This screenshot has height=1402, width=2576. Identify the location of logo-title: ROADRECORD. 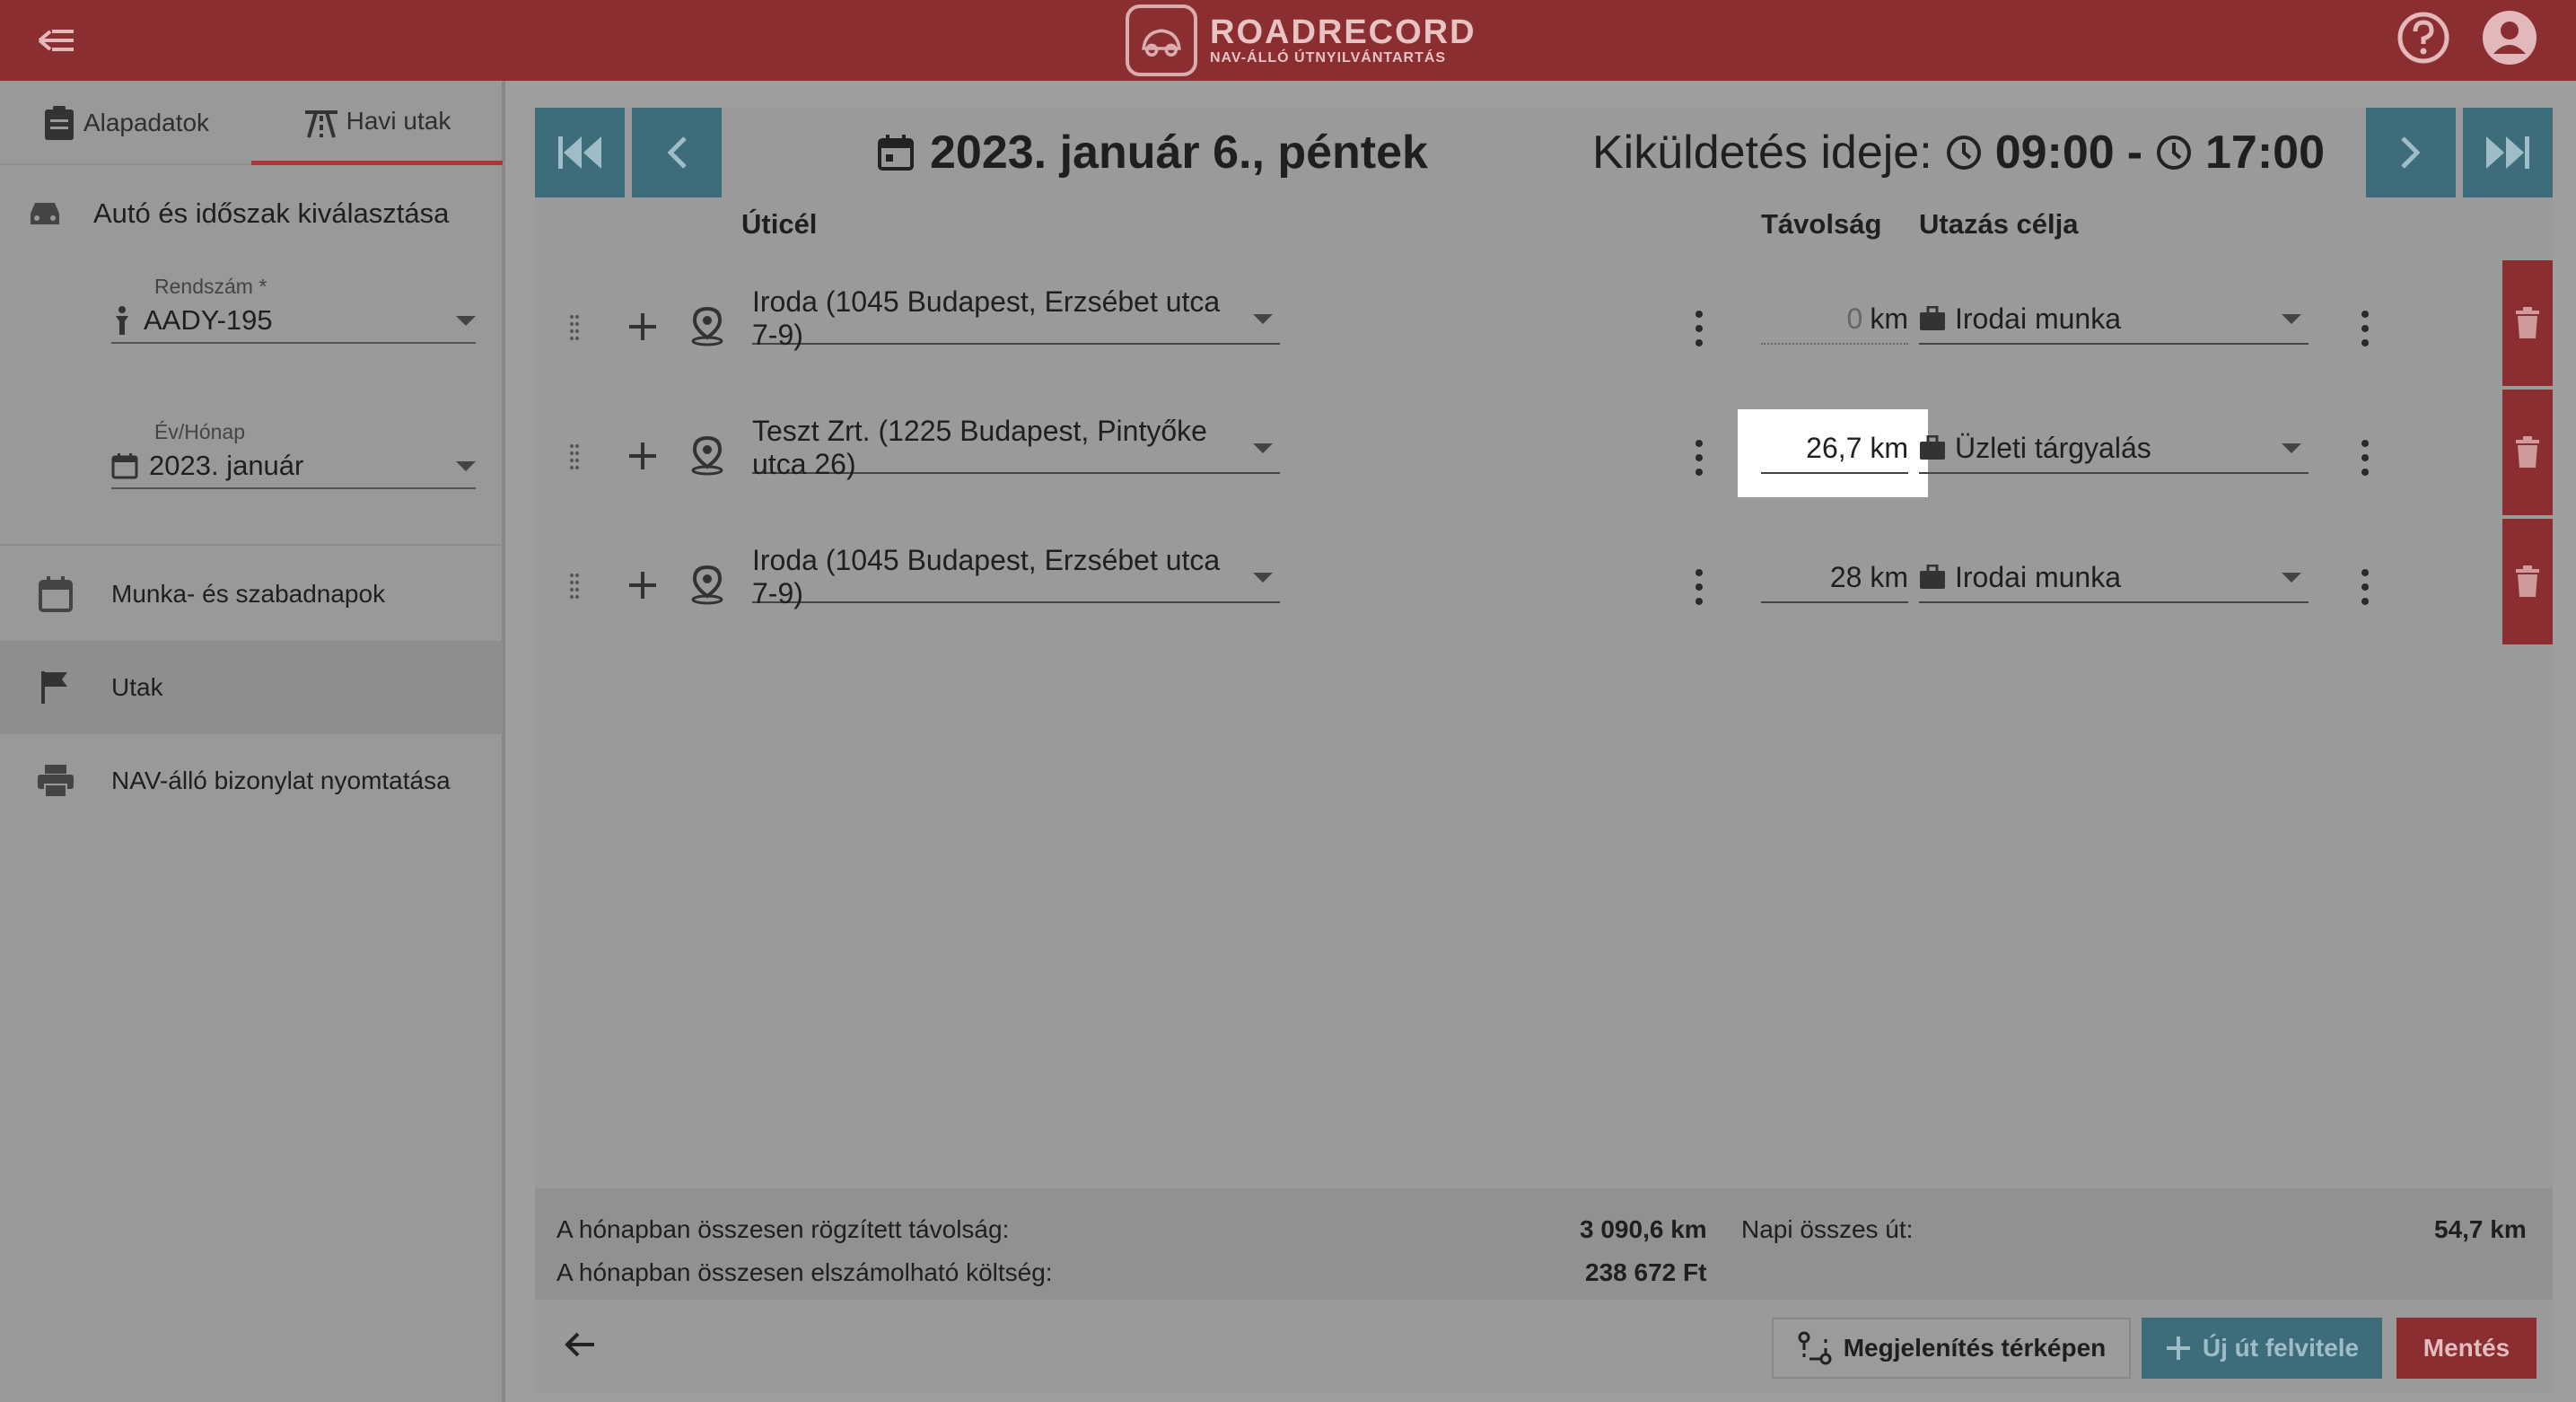
(1343, 32).